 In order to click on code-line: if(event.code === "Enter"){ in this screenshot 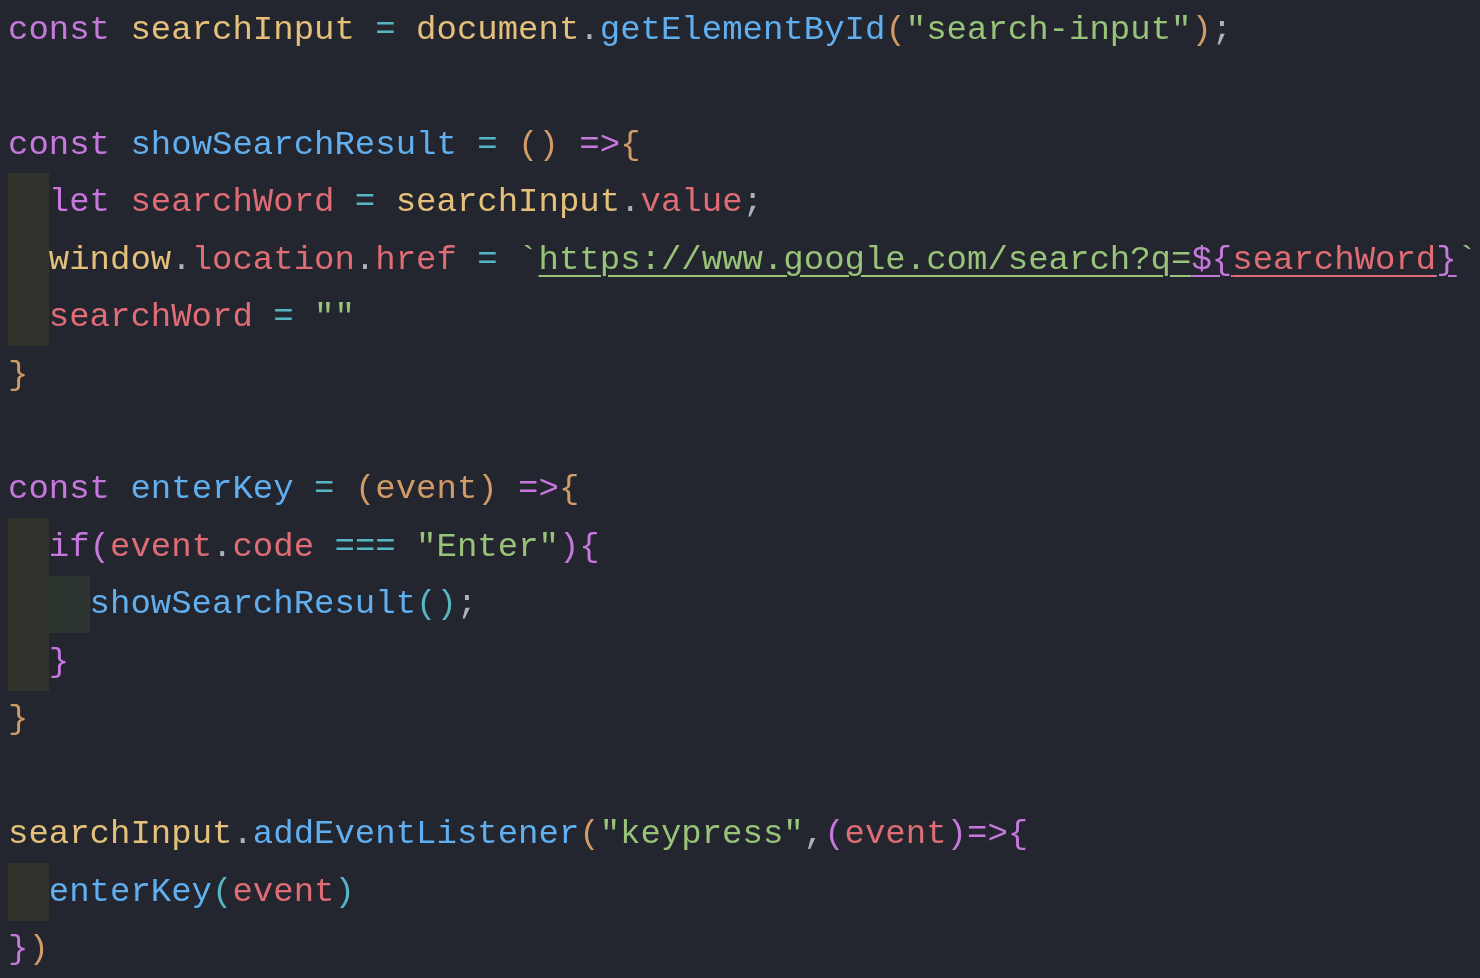, I will do `click(324, 547)`.